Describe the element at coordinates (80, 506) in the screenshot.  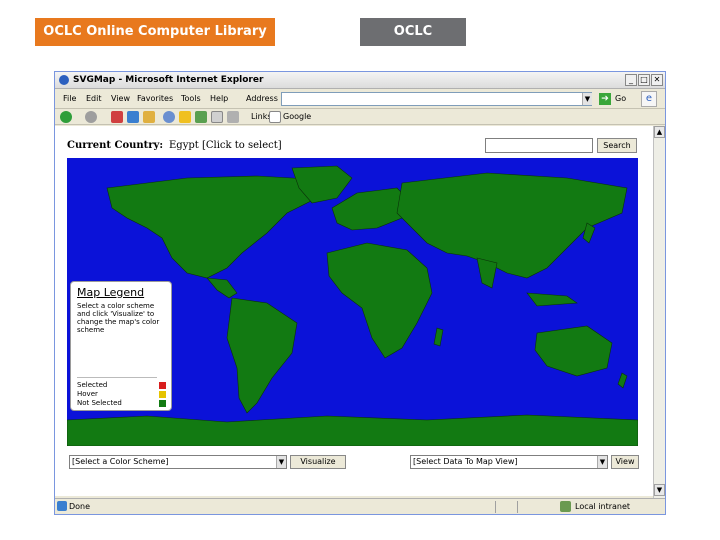
I see `status-text: Done` at that location.